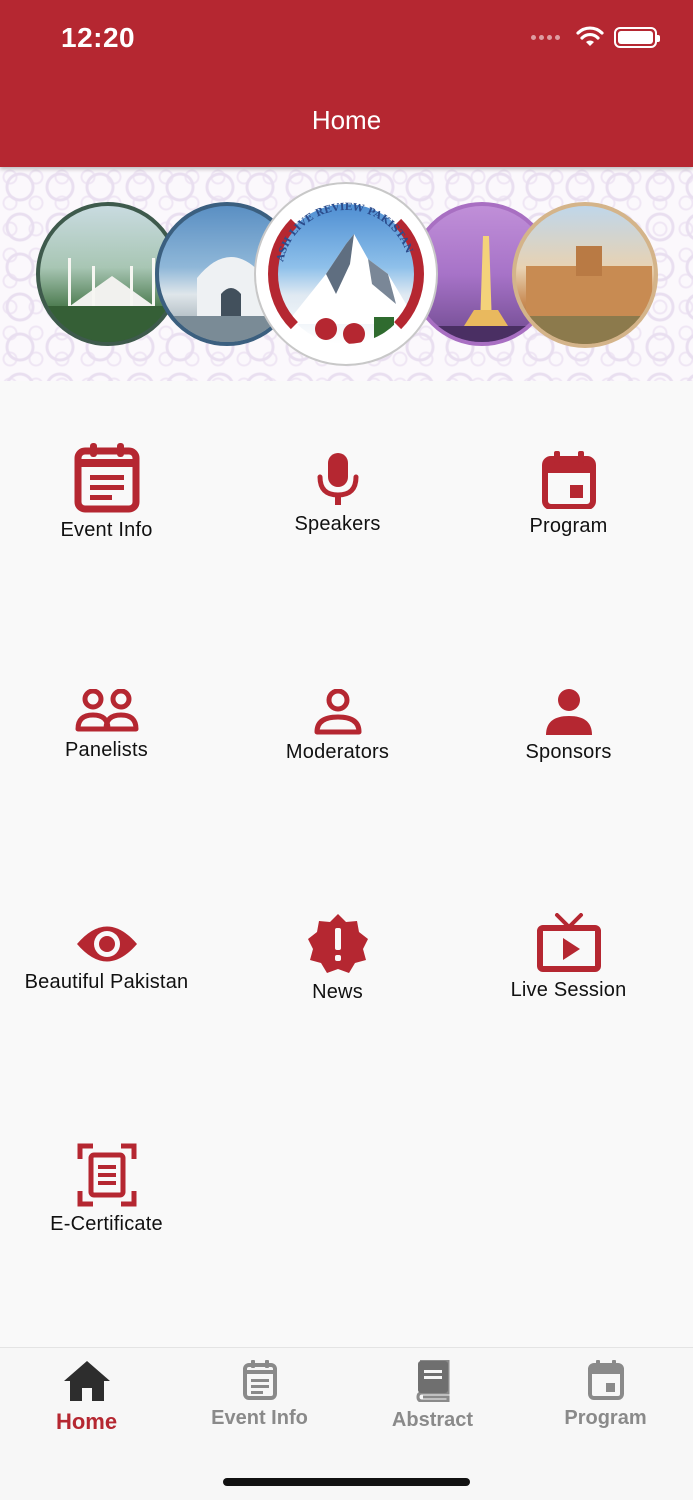  I want to click on people-icon, so click(106, 710).